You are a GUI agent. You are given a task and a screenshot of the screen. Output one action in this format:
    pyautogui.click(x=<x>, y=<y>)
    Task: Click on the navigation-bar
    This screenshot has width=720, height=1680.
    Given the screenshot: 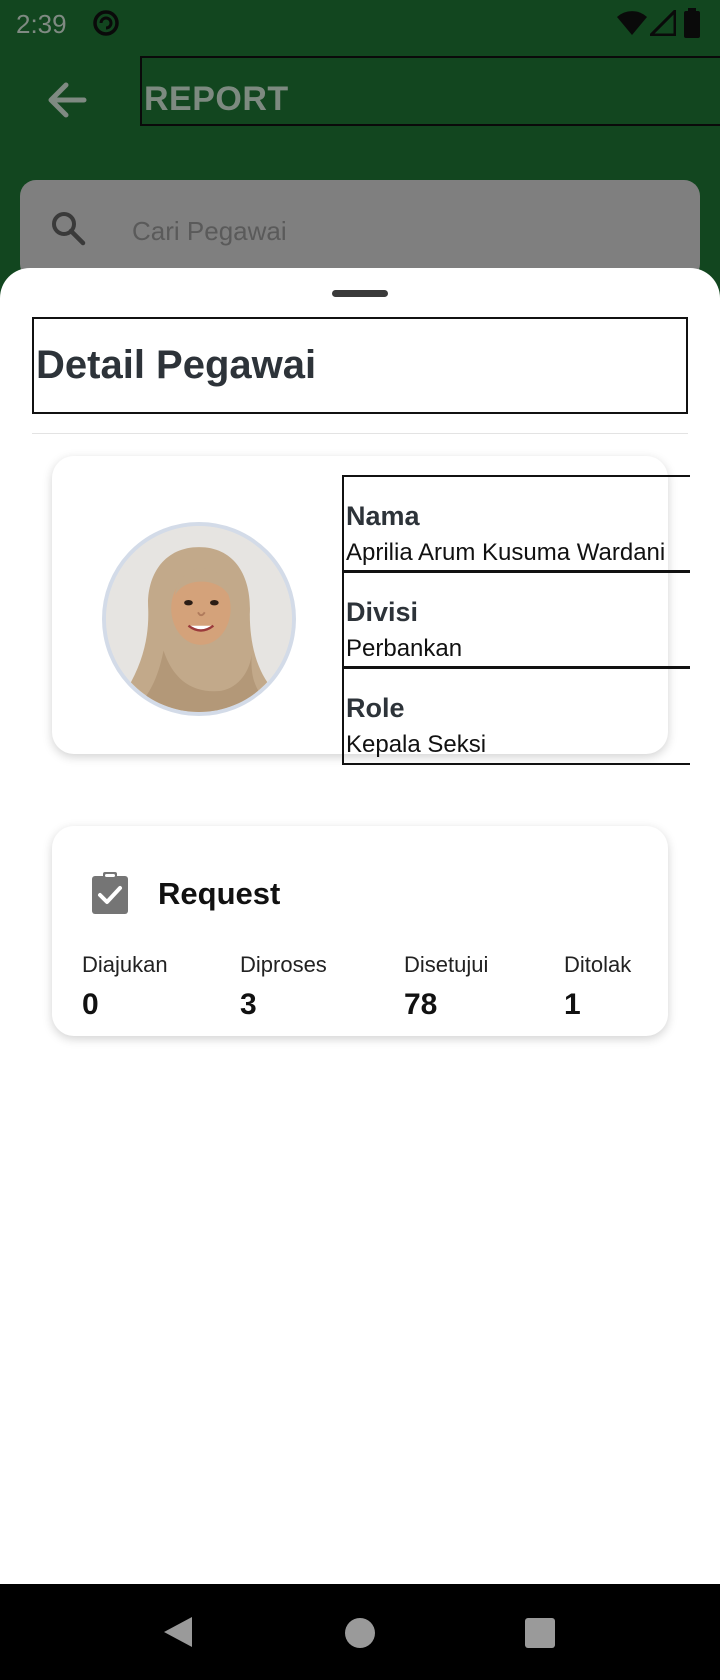 What is the action you would take?
    pyautogui.click(x=360, y=1632)
    